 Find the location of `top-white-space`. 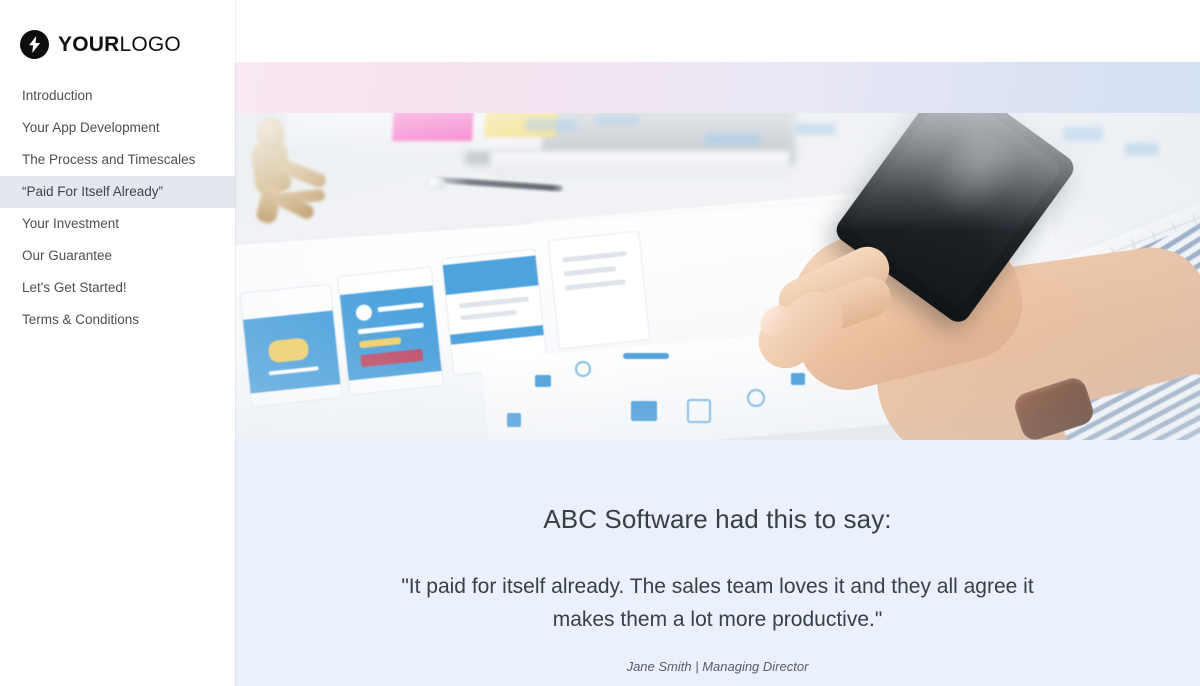

top-white-space is located at coordinates (717, 31).